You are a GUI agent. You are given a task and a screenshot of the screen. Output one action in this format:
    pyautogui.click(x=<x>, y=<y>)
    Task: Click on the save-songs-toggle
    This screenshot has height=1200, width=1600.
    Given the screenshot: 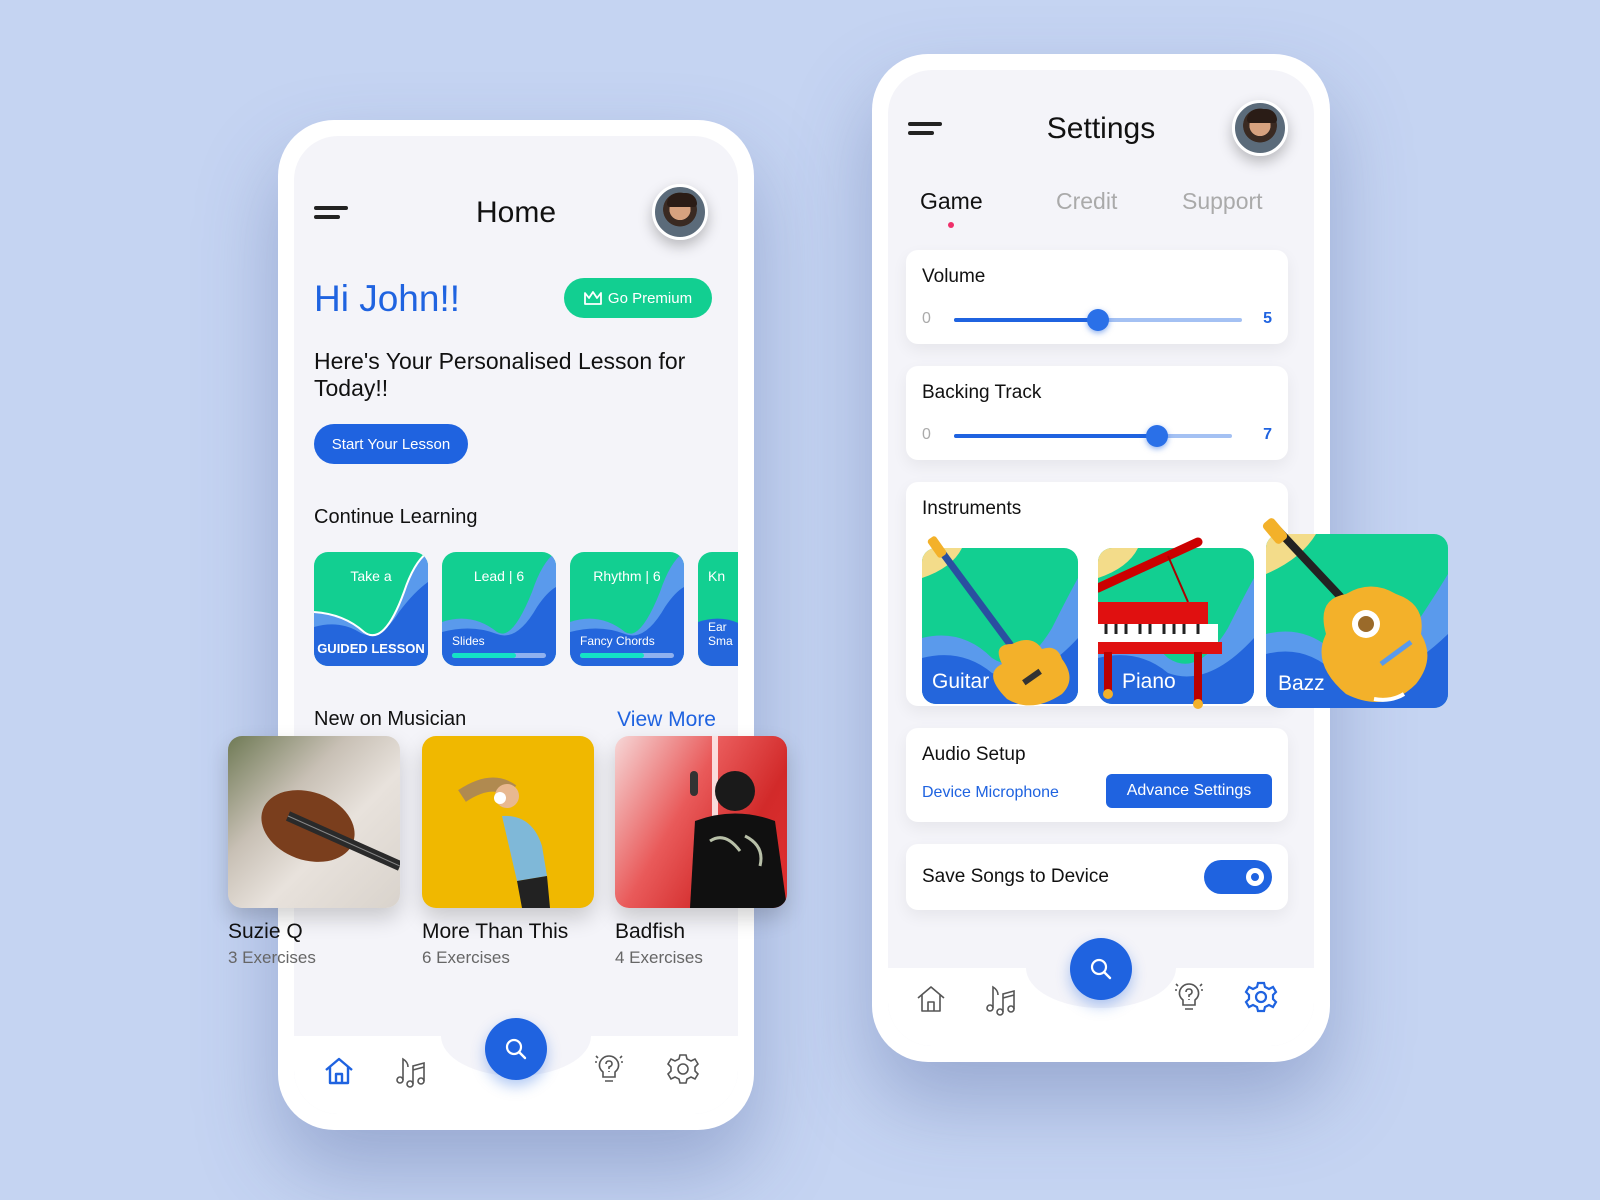 What is the action you would take?
    pyautogui.click(x=1238, y=877)
    